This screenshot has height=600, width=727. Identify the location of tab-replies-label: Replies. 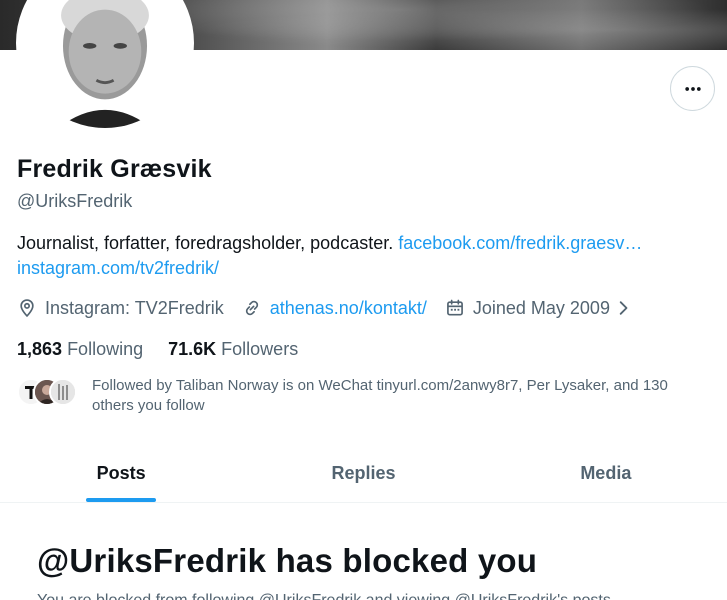
(363, 473).